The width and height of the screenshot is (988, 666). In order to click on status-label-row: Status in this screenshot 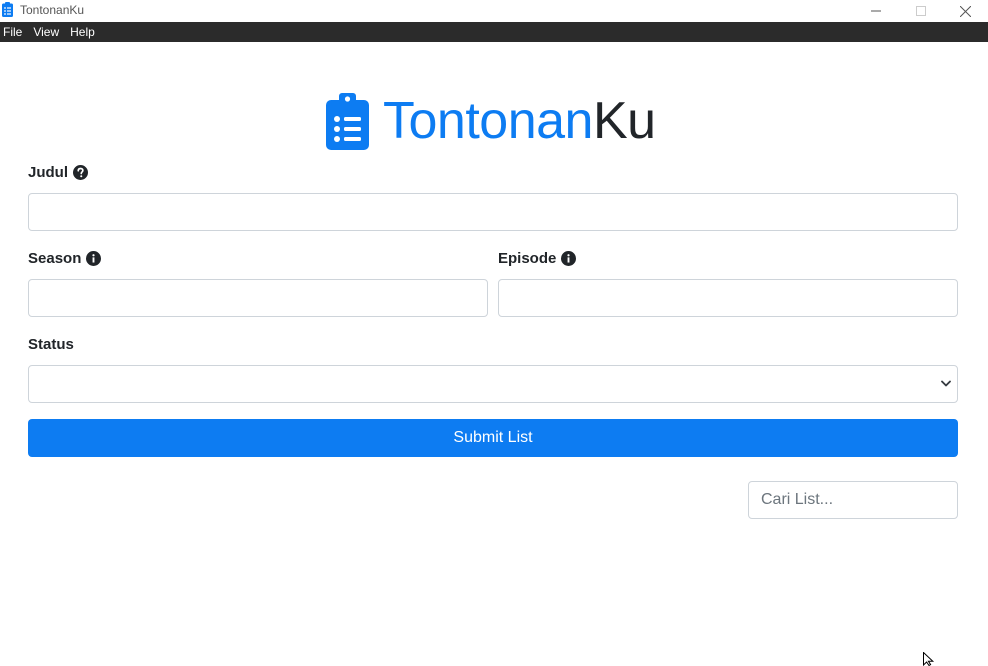, I will do `click(51, 344)`.